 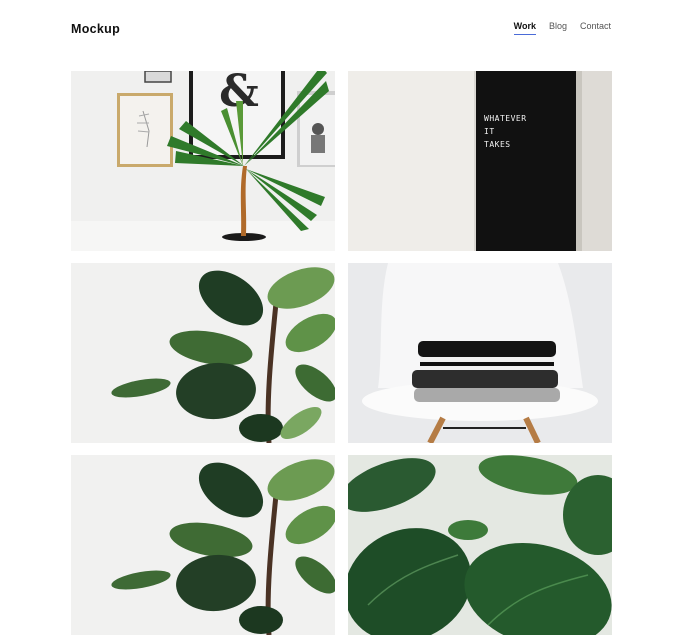 What do you see at coordinates (505, 118) in the screenshot?
I see `board-line-1: WHATEVER` at bounding box center [505, 118].